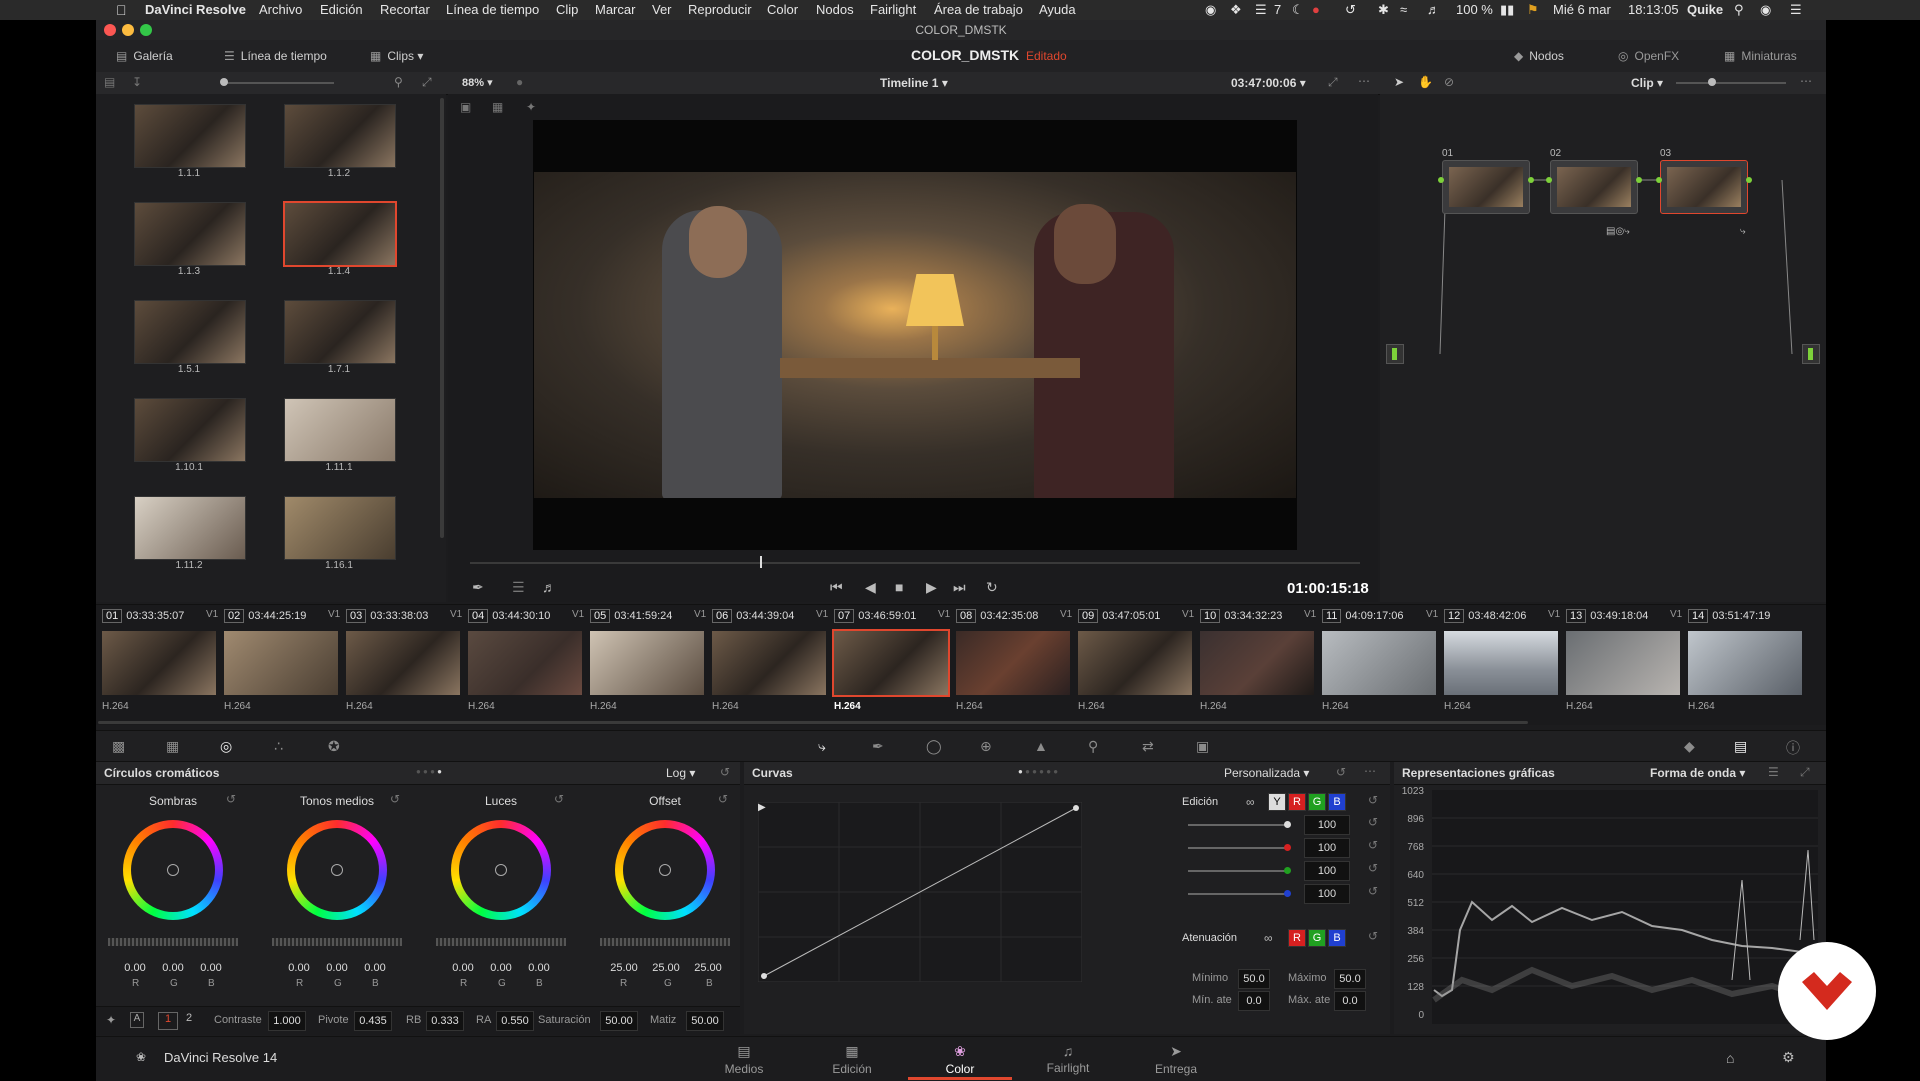 The image size is (1920, 1081). I want to click on timeline-toggle: ☰ Línea de tiempo, so click(275, 56).